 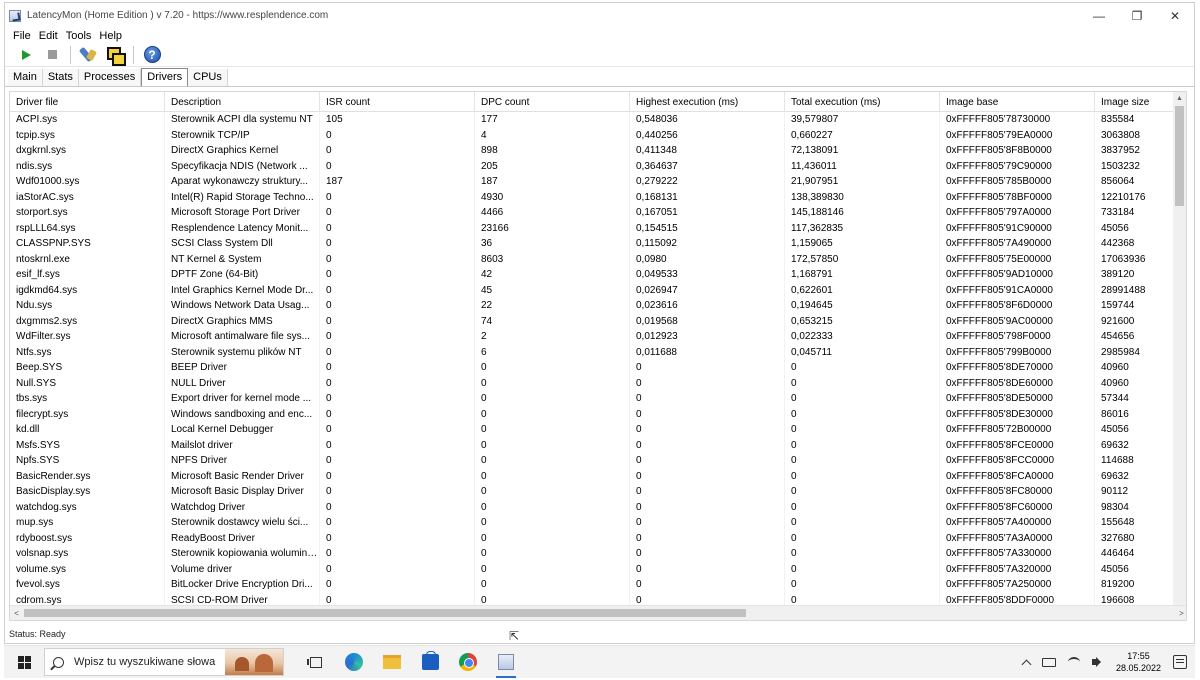 What do you see at coordinates (430, 662) in the screenshot?
I see `store-button` at bounding box center [430, 662].